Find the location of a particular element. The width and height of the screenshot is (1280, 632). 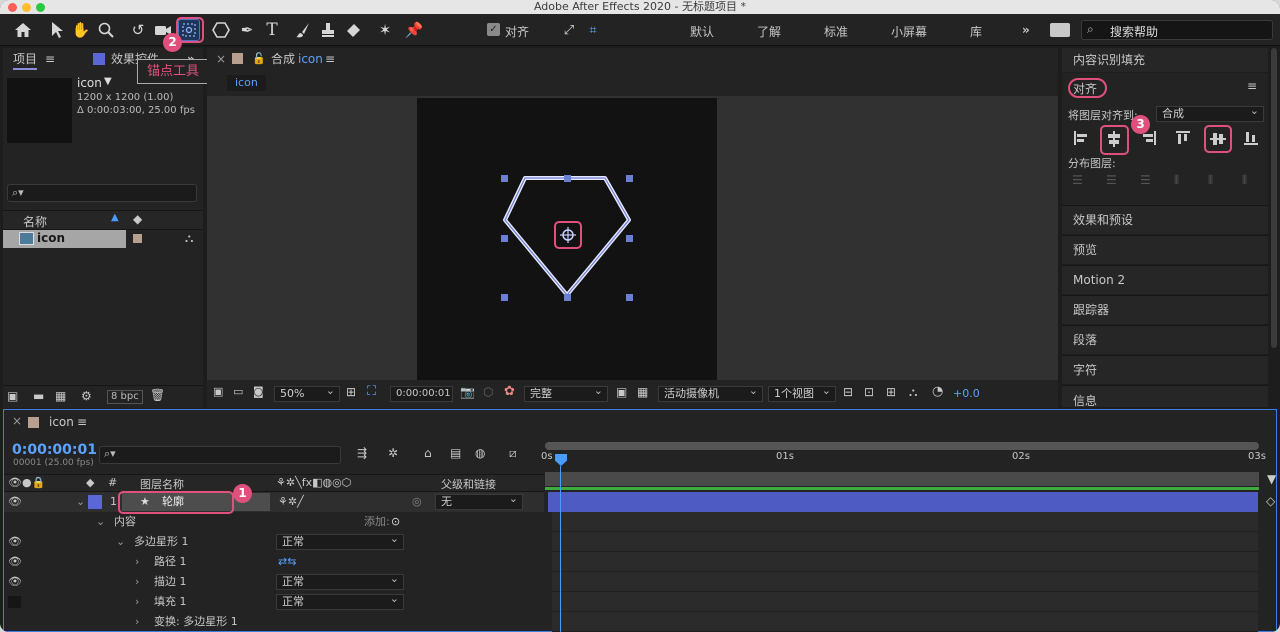

tab-composition-name: icon is located at coordinates (310, 59).